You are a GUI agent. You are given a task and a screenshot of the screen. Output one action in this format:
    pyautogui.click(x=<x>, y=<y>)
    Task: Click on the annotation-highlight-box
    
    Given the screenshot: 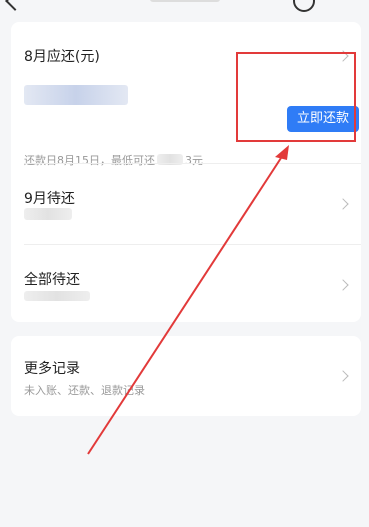 What is the action you would take?
    pyautogui.click(x=296, y=97)
    